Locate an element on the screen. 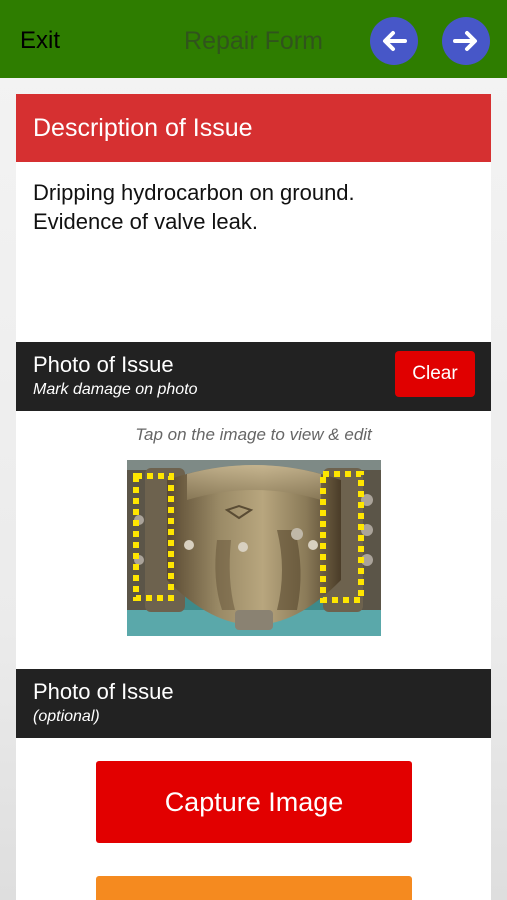 This screenshot has height=900, width=507. next-button is located at coordinates (466, 41).